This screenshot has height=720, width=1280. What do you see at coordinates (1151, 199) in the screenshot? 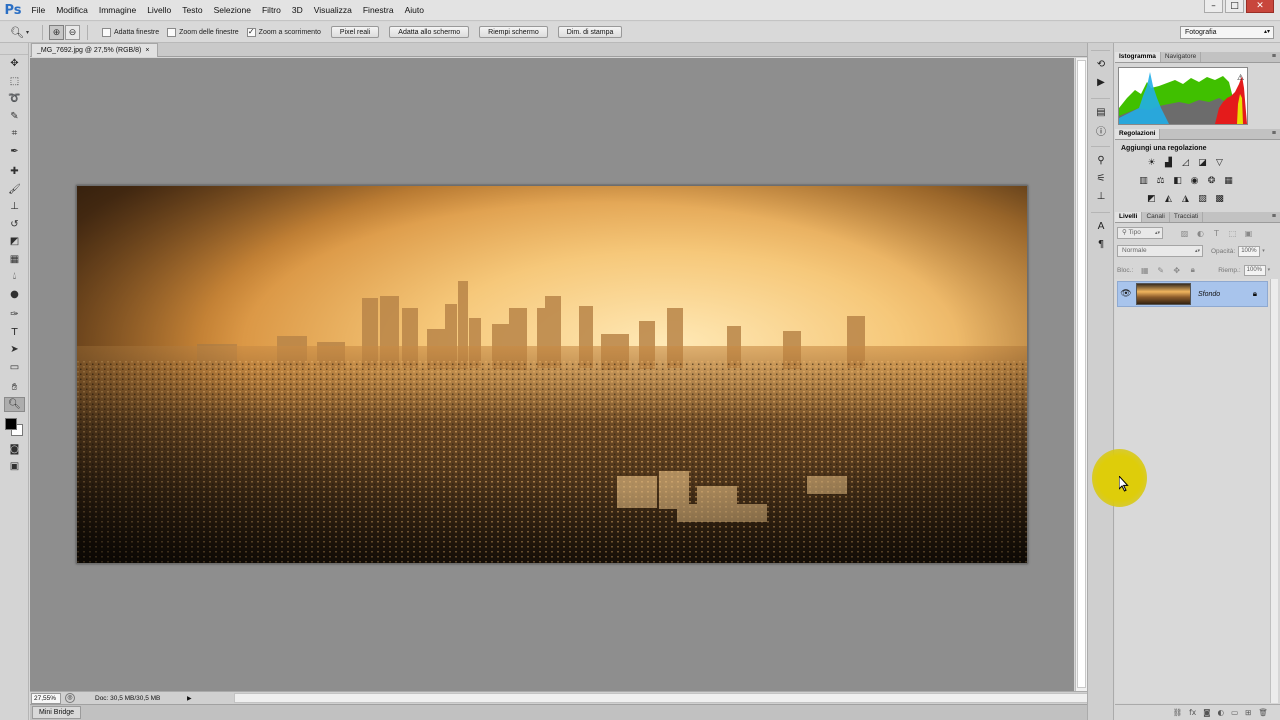
I see `invert-icon: ◩` at bounding box center [1151, 199].